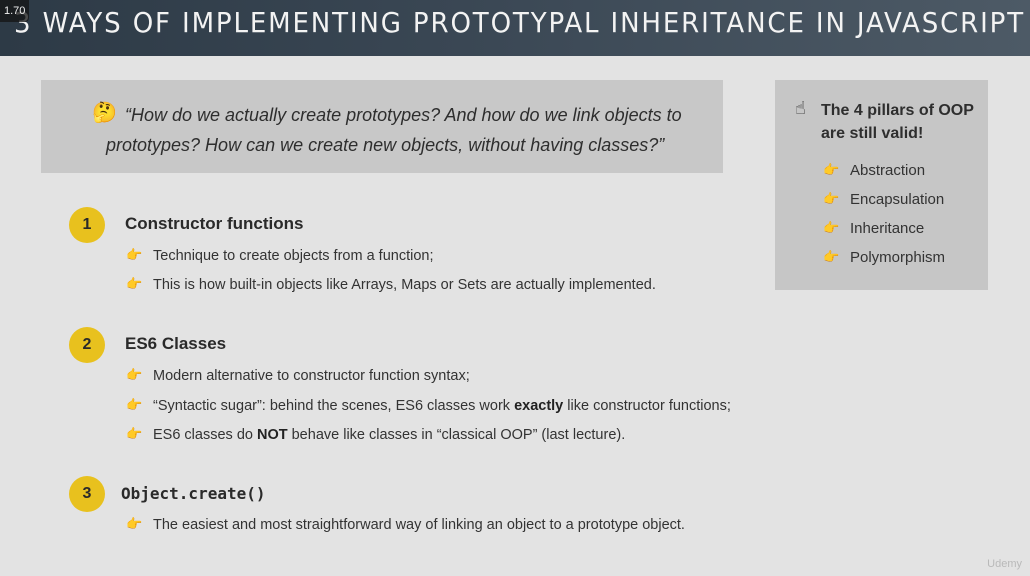 The height and width of the screenshot is (576, 1030). I want to click on quote-box, so click(382, 126).